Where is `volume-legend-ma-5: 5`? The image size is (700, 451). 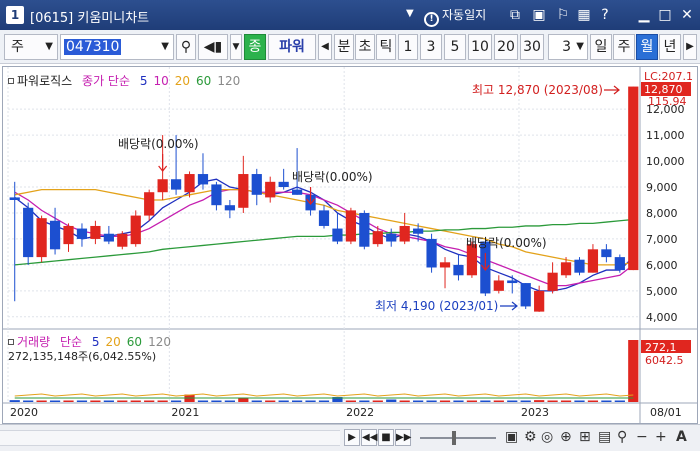 volume-legend-ma-5: 5 is located at coordinates (95, 342).